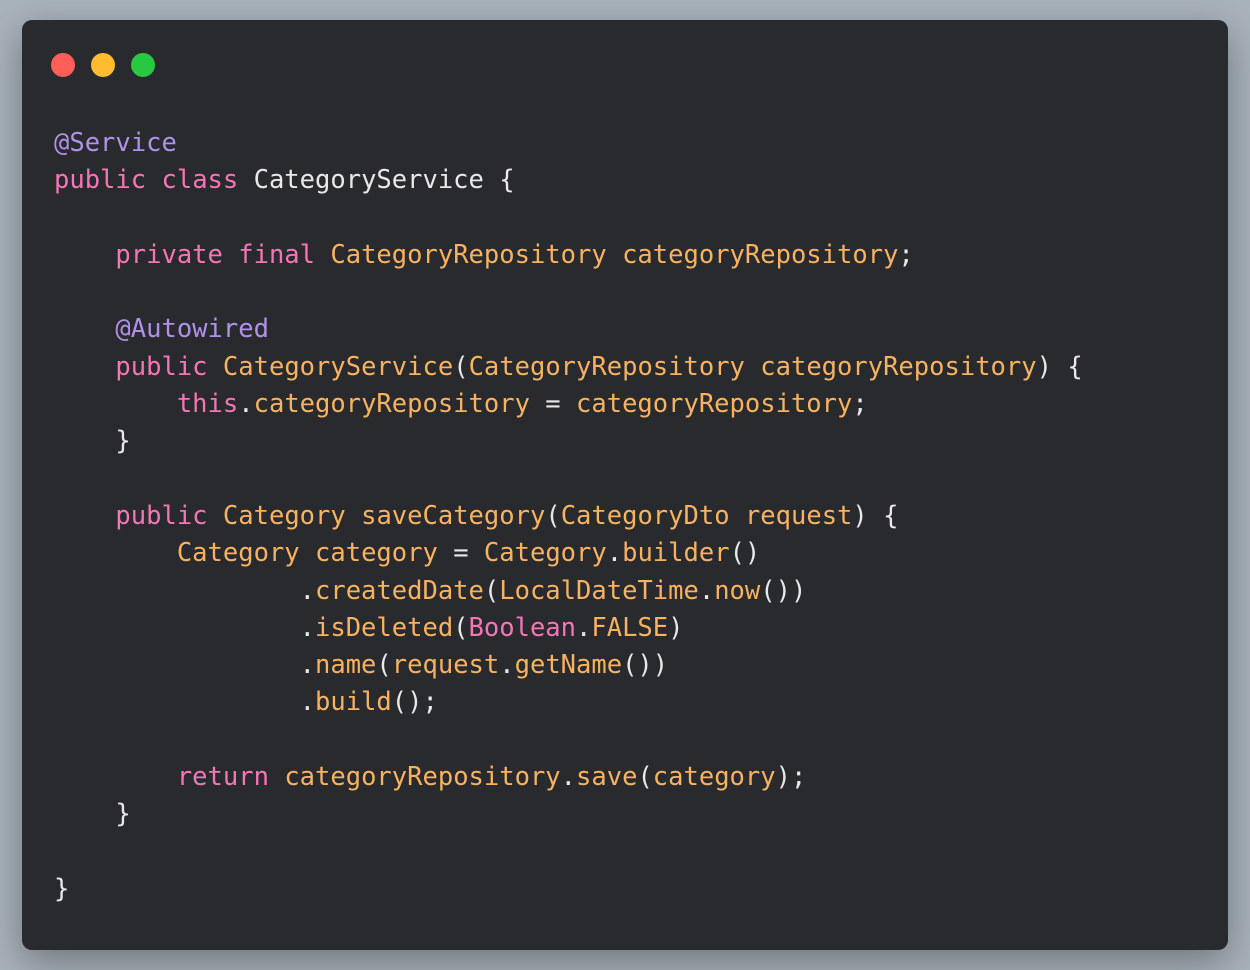 This screenshot has height=970, width=1250. I want to click on code-token-keyword: return, so click(222, 777).